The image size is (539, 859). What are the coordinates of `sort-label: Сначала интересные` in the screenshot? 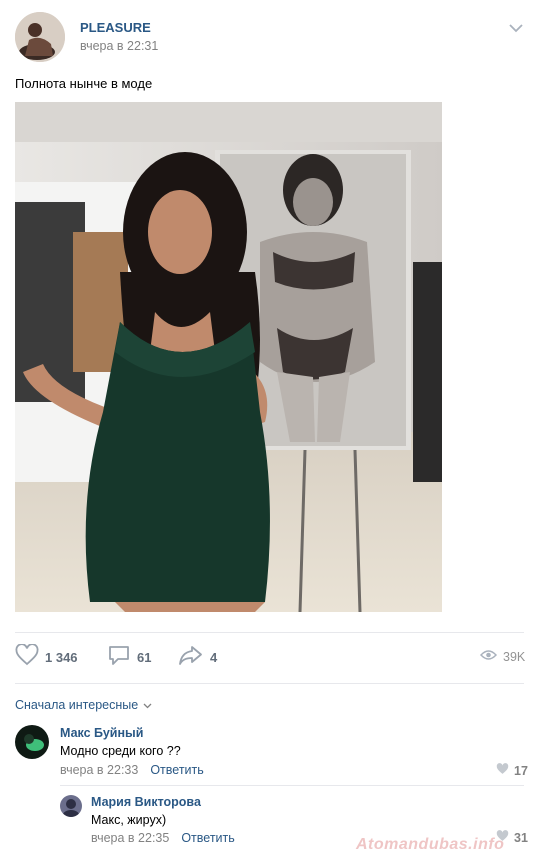 It's located at (77, 705).